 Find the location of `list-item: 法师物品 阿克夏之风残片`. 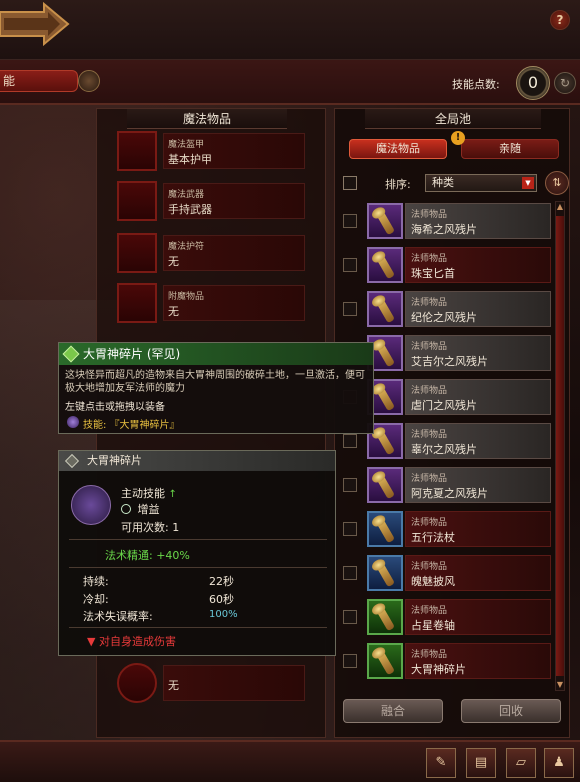

list-item: 法师物品 阿克夏之风残片 is located at coordinates (444, 485).